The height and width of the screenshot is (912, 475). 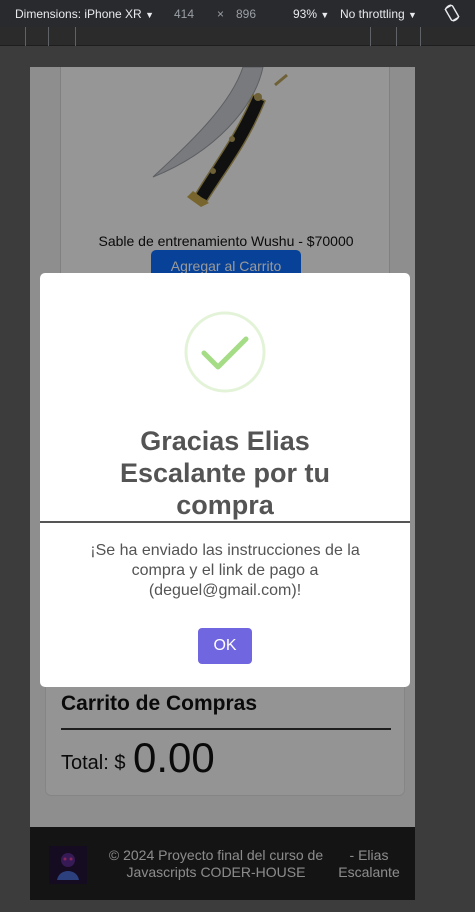 What do you see at coordinates (225, 646) in the screenshot?
I see `ok-button: OK` at bounding box center [225, 646].